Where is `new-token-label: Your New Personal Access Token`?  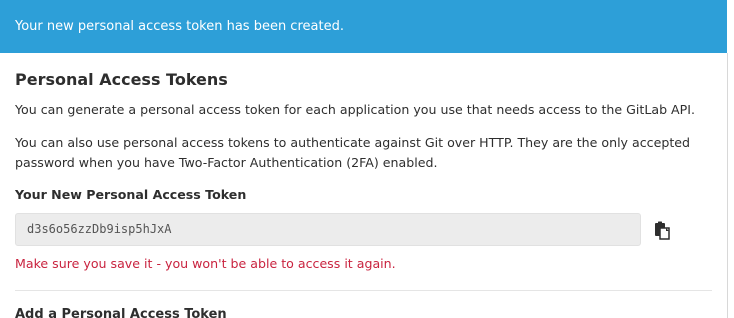 new-token-label: Your New Personal Access Token is located at coordinates (131, 194).